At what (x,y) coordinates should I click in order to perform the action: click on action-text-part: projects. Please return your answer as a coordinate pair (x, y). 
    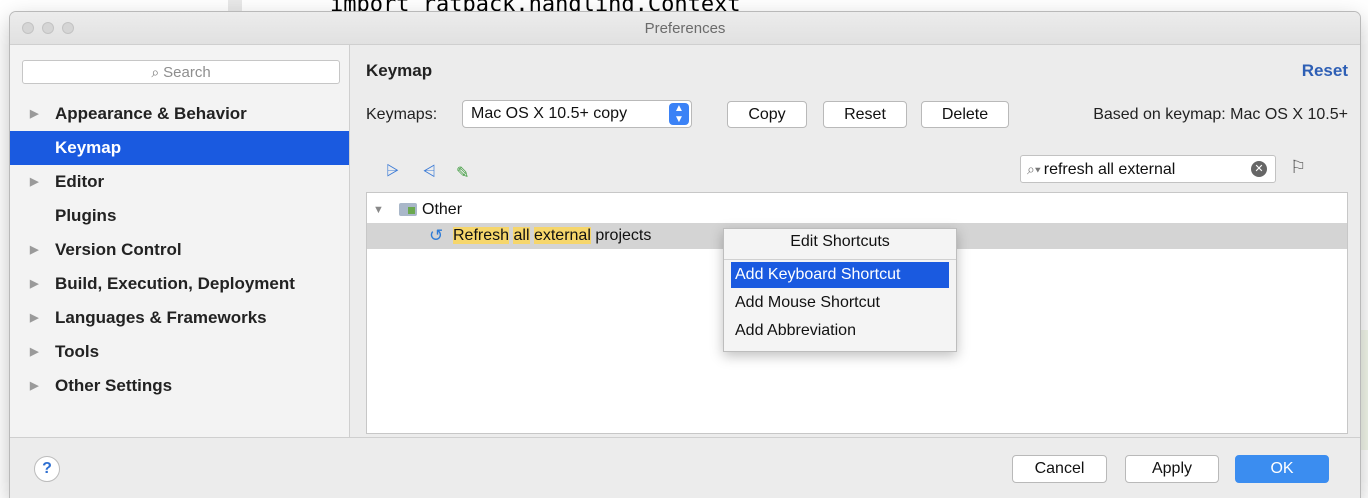
    Looking at the image, I should click on (621, 235).